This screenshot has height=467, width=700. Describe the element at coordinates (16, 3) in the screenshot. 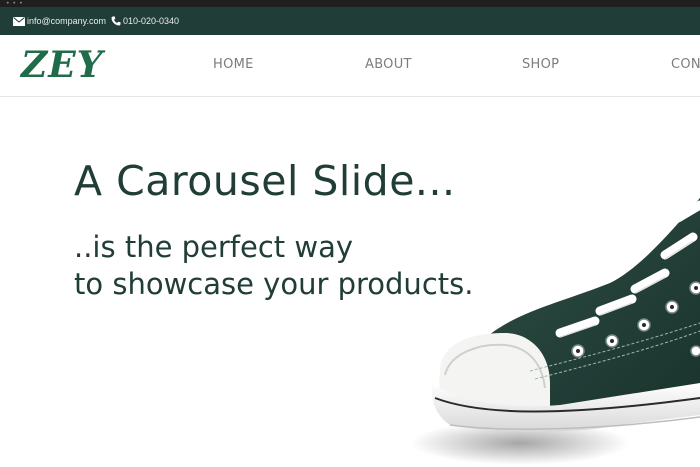

I see `browser-controls: •••` at that location.